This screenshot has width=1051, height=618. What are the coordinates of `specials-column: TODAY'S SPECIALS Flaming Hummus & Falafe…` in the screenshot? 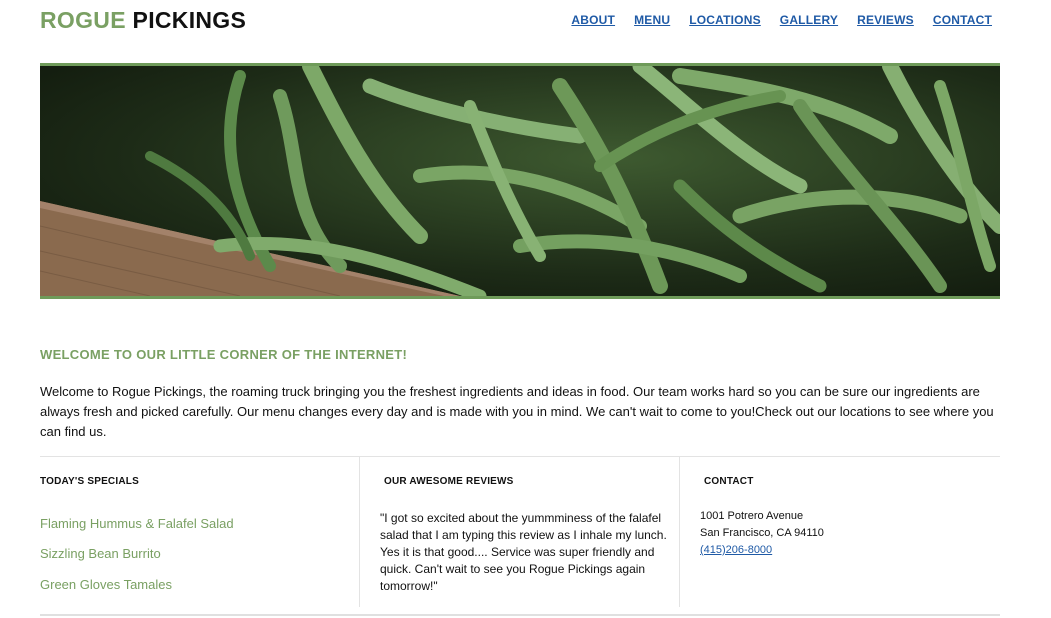 It's located at (190, 534).